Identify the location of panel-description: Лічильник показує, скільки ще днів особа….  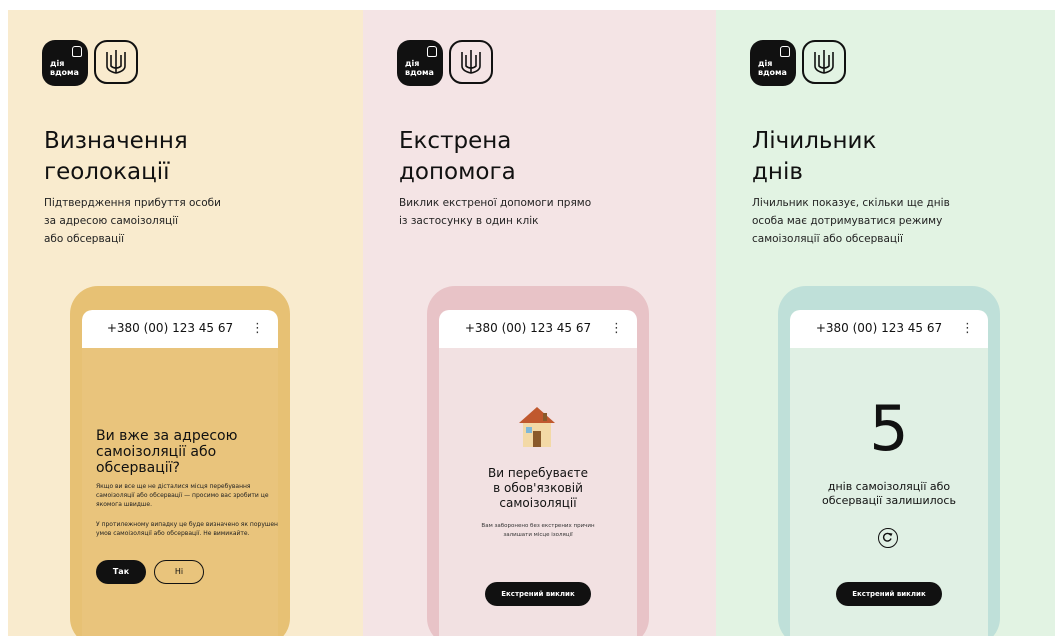
(851, 221).